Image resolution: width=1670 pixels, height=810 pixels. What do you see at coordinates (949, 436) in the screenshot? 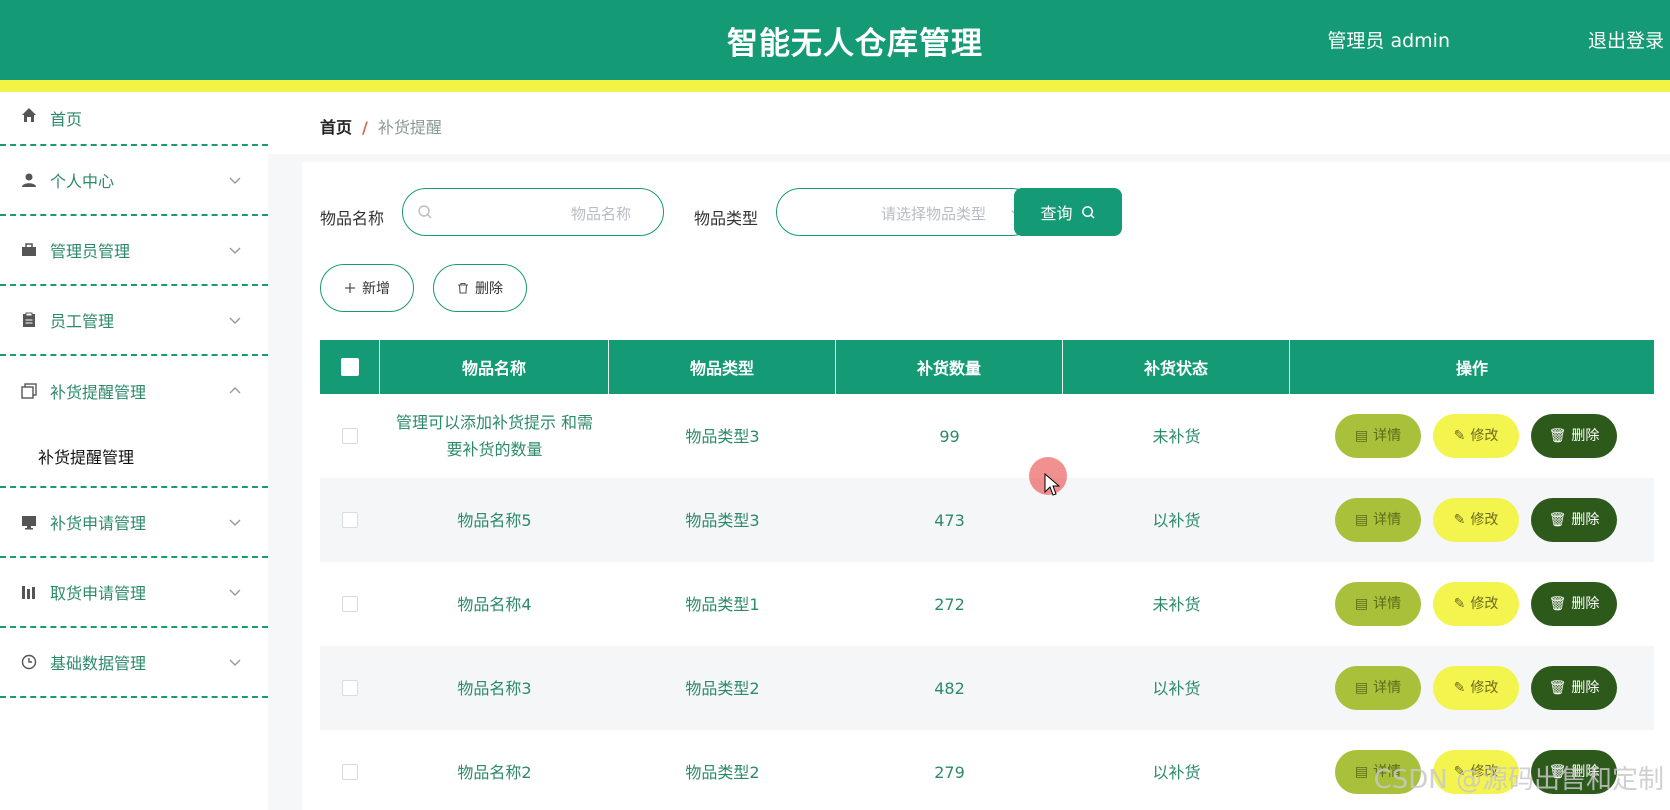
I see `restock-qty-cell: 99` at bounding box center [949, 436].